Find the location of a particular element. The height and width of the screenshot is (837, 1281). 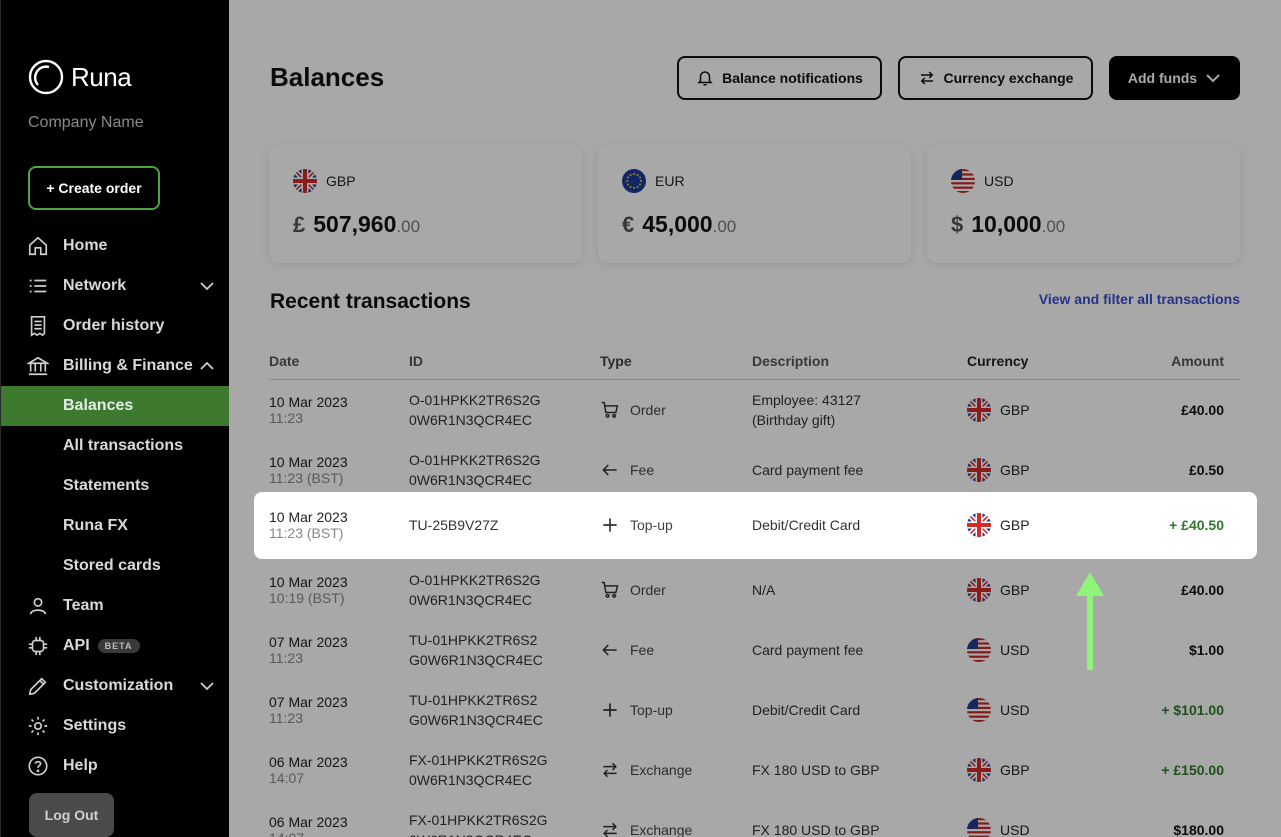

transaction-date: 07 Mar 2023 is located at coordinates (308, 642).